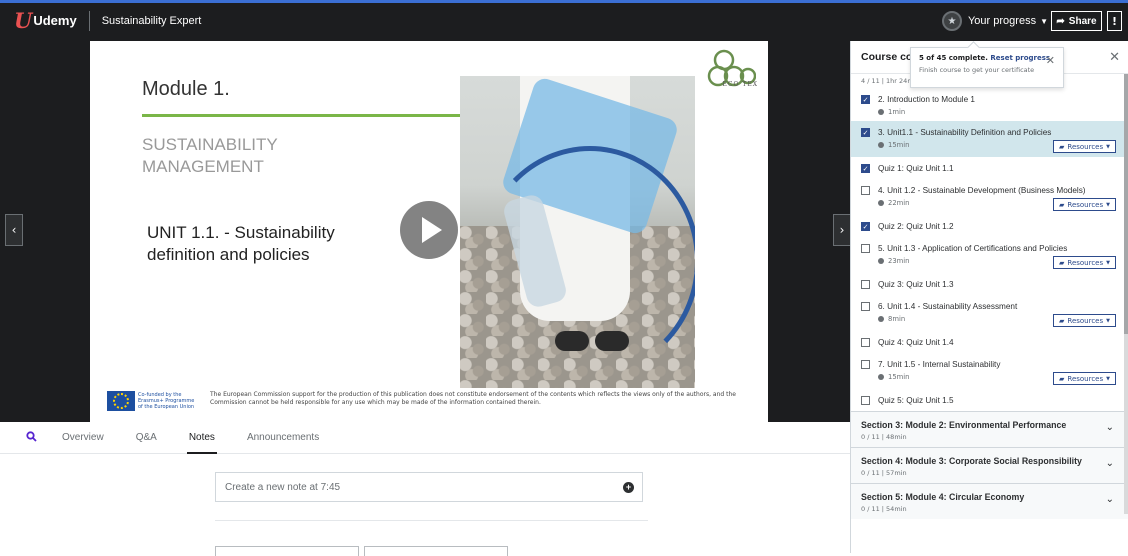 Image resolution: width=1128 pixels, height=556 pixels. Describe the element at coordinates (55, 20) in the screenshot. I see `logo-text: Udemy` at that location.